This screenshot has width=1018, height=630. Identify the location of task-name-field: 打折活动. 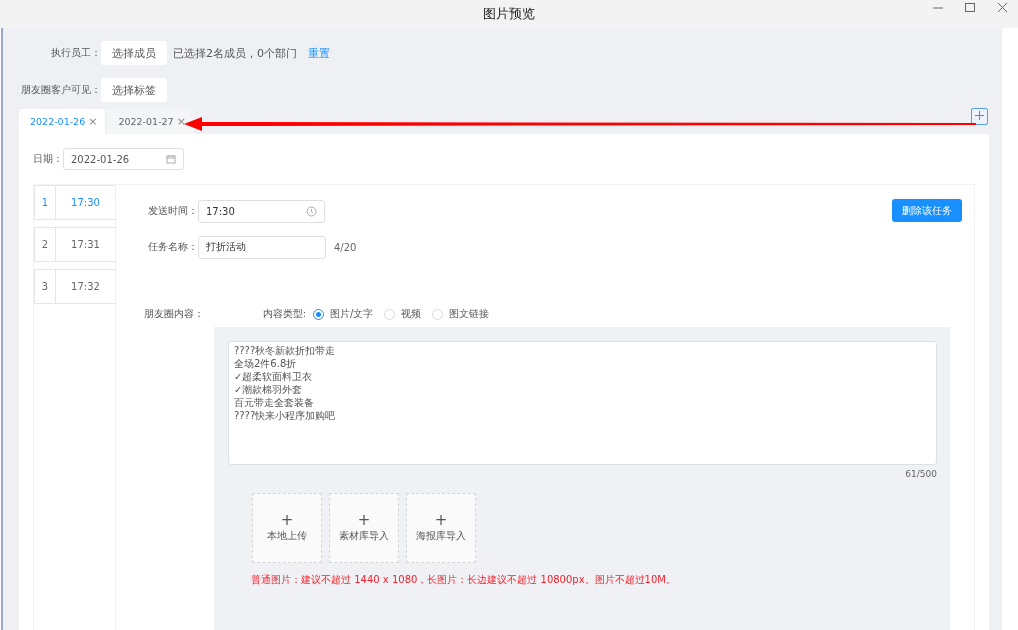
(262, 247).